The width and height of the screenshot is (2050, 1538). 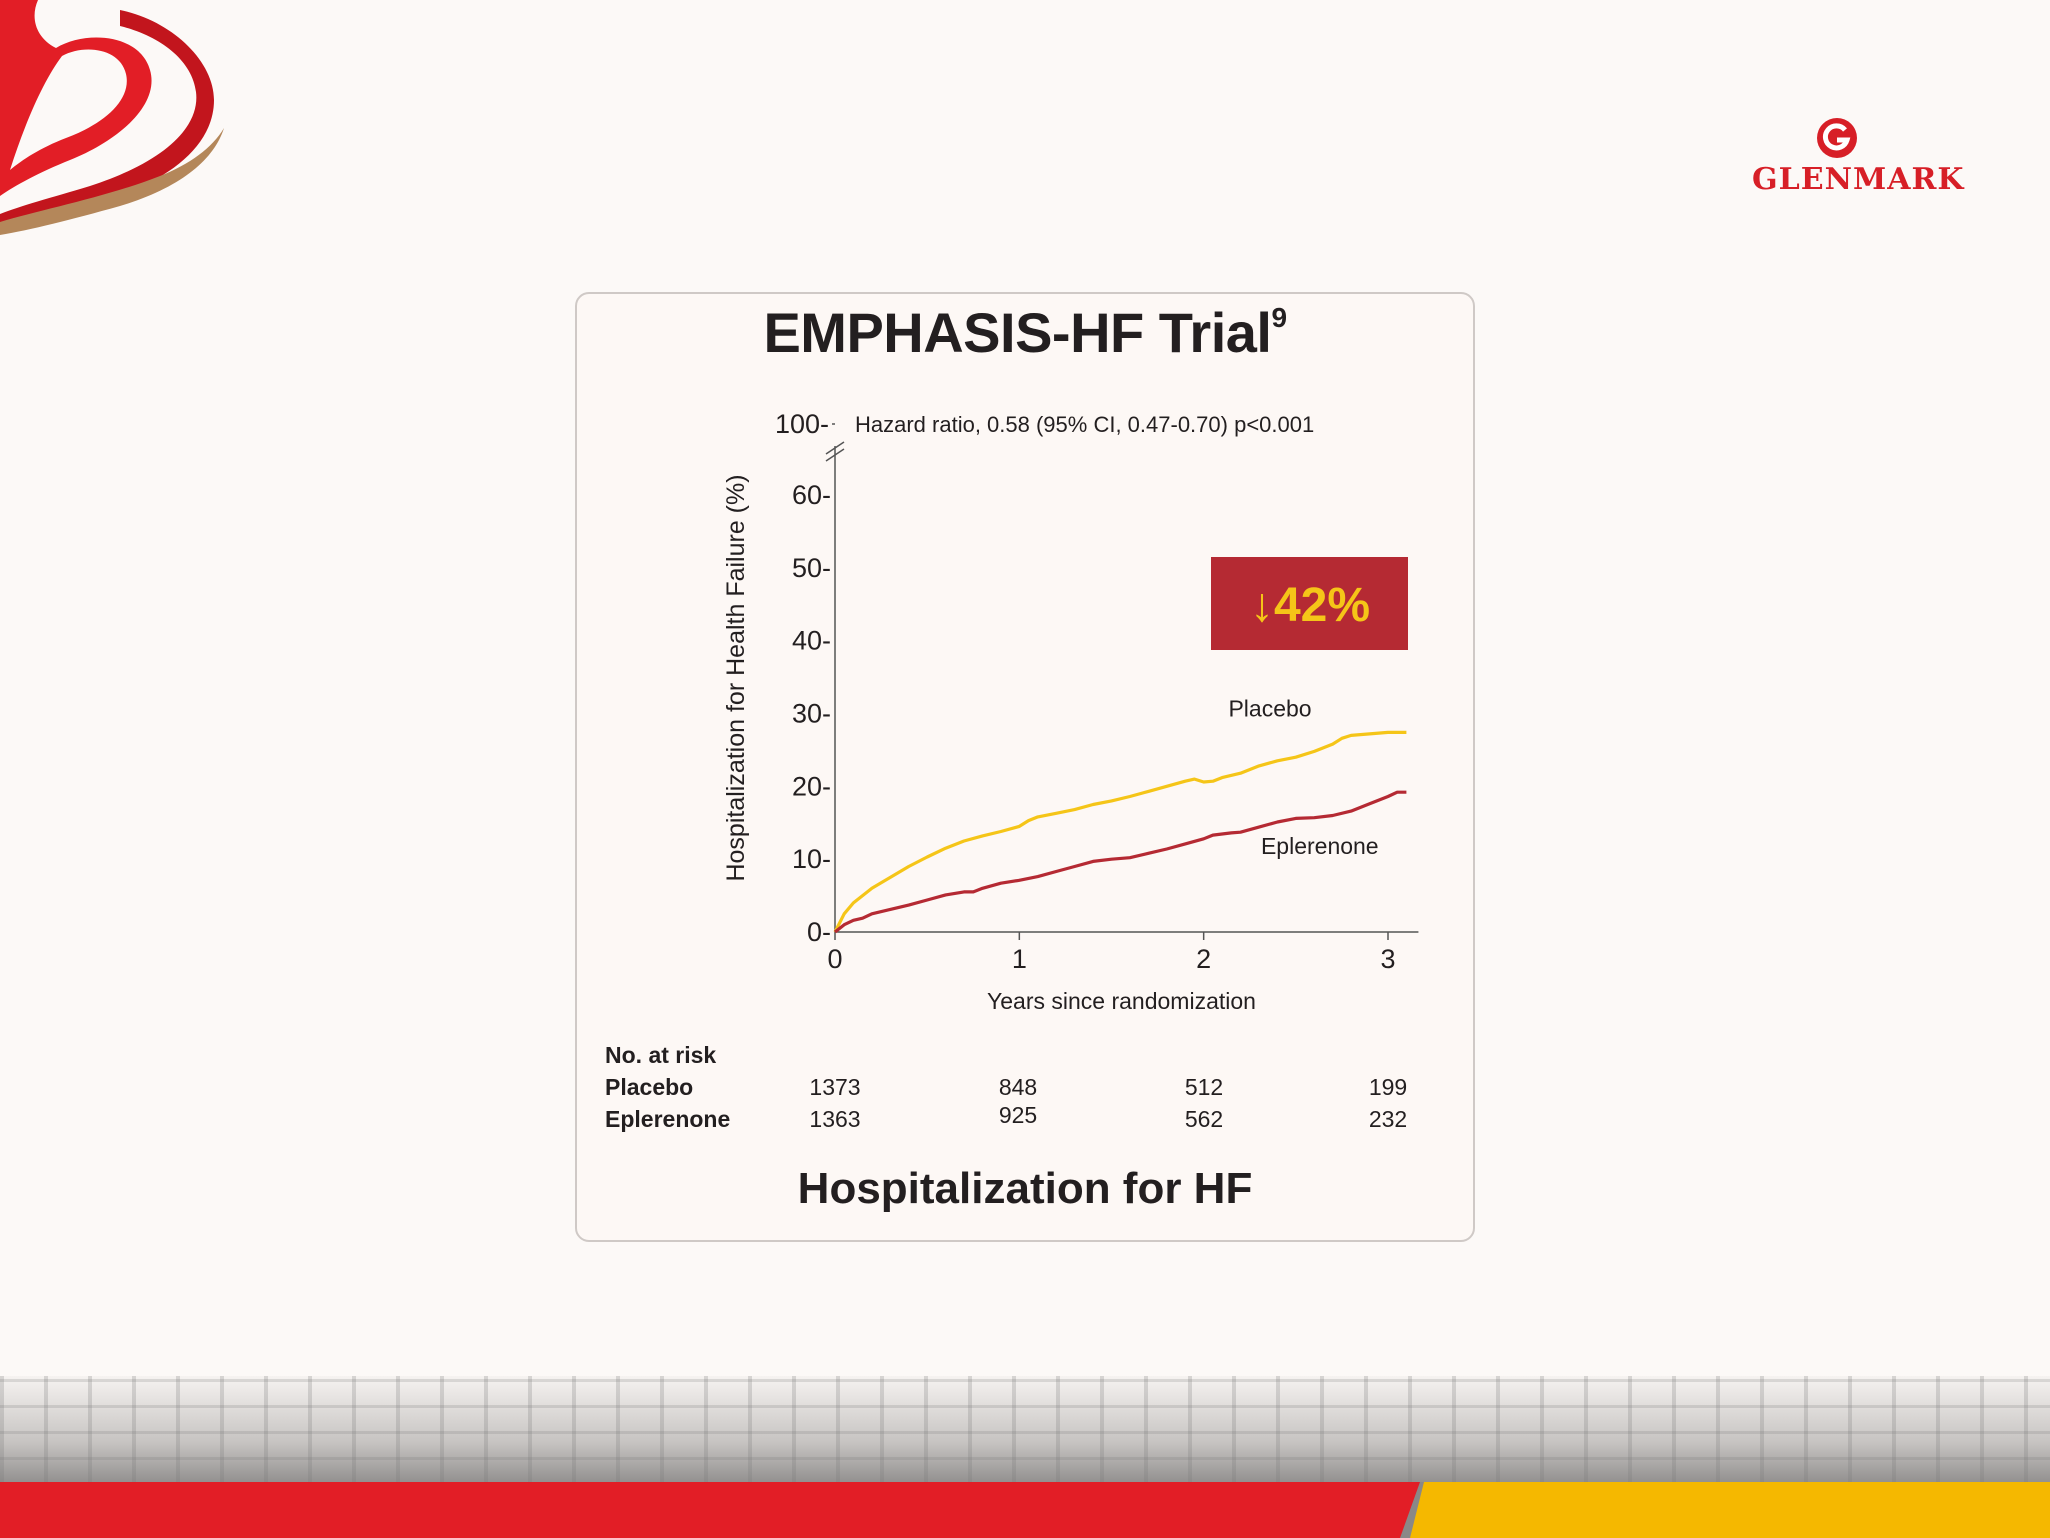 I want to click on footer-title: Hospitalization for HF, so click(x=1025, y=1188).